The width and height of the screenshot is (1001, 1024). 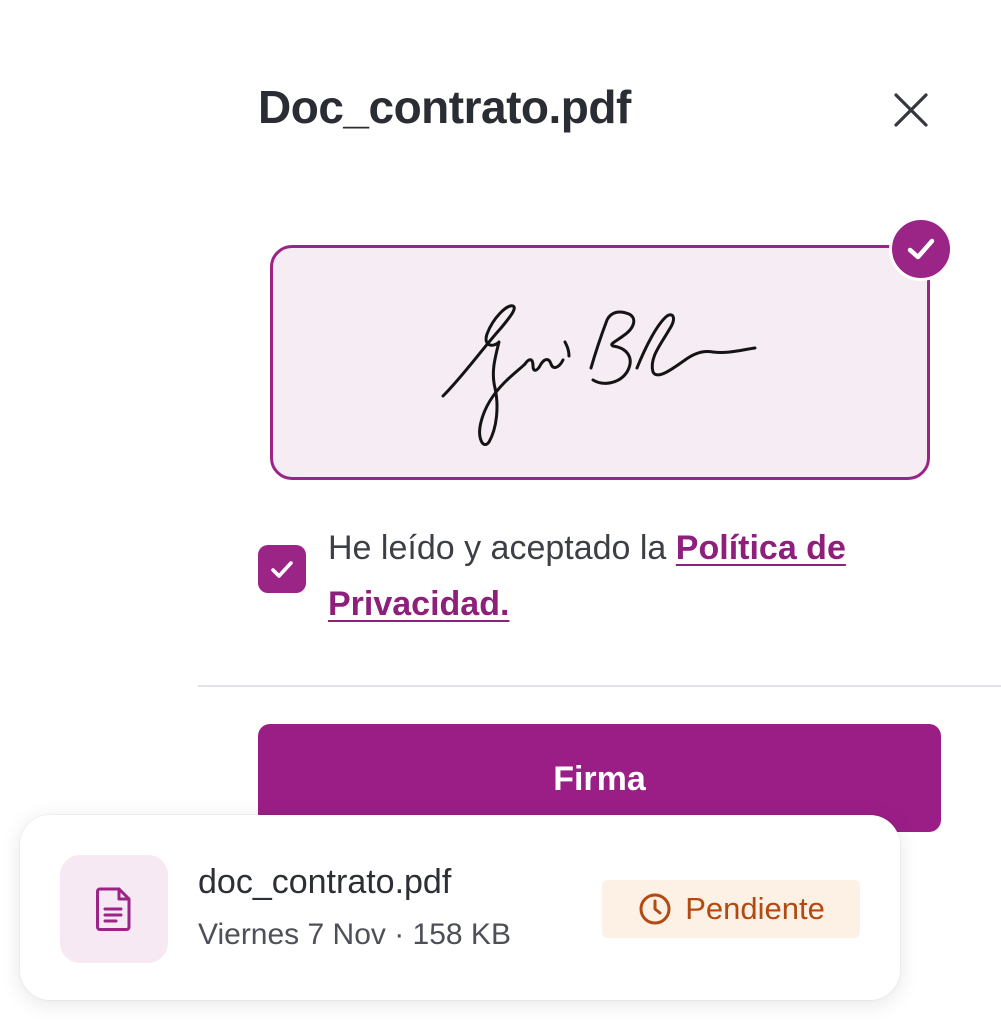 I want to click on privacy-consent-checkbox, so click(x=282, y=569).